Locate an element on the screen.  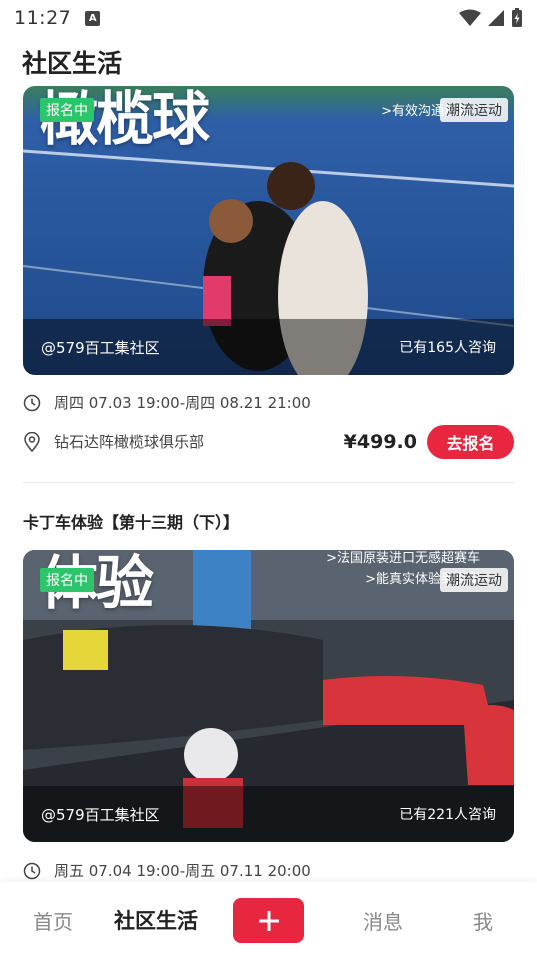
image-info-bar: @579百工集社区 已有221人咨询 is located at coordinates (268, 814).